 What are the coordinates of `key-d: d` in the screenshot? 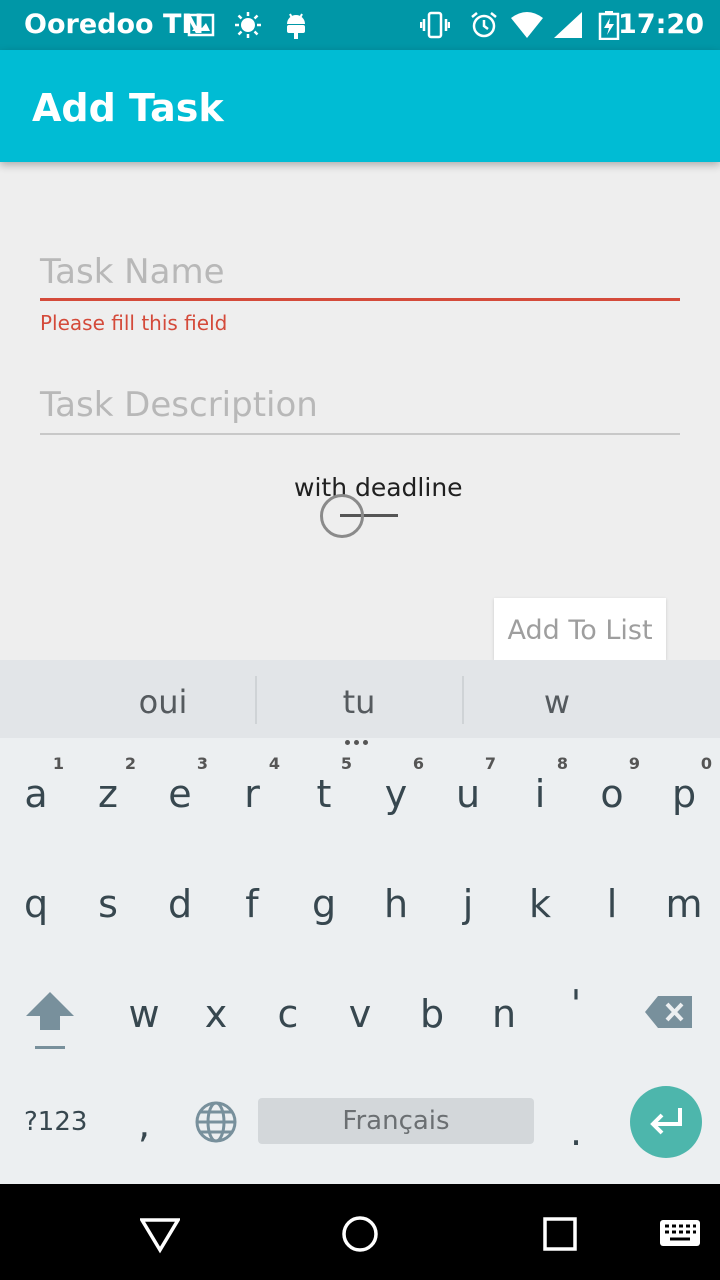 It's located at (180, 904).